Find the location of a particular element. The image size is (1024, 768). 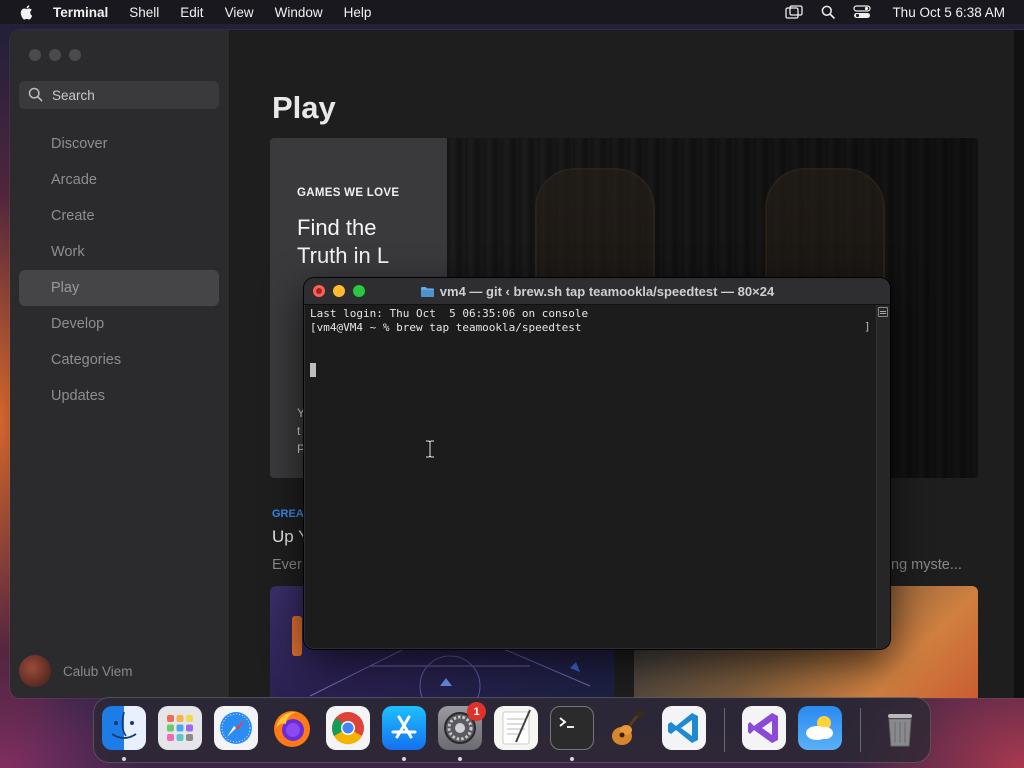

sidebar-item-play: Play is located at coordinates (119, 288).